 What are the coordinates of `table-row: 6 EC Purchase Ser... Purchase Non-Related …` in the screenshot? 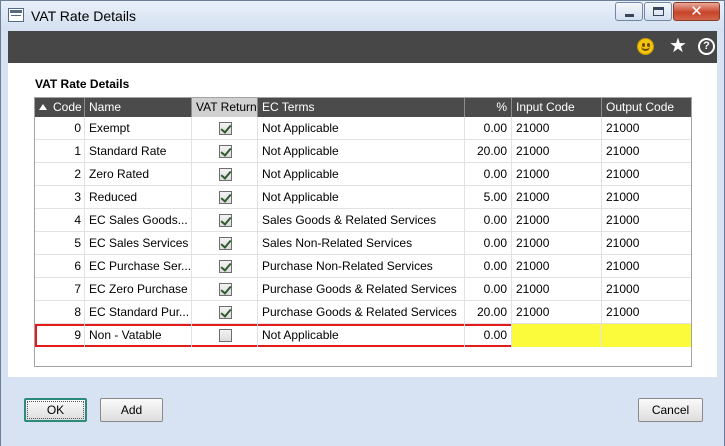 It's located at (363, 266).